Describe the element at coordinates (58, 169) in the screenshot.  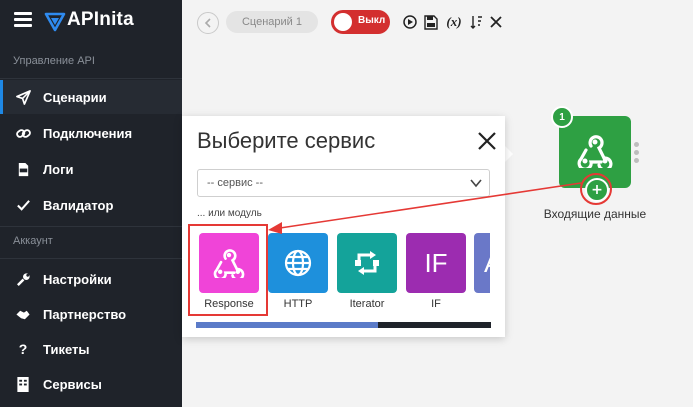
I see `sidebar-item-label: Логи` at that location.